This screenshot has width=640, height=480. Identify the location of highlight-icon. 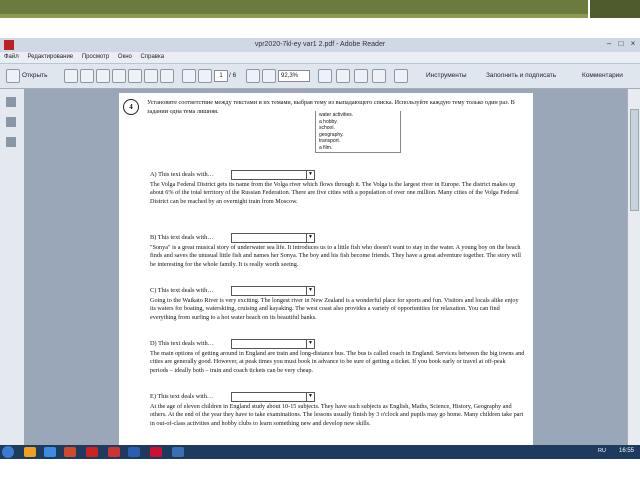
(379, 76).